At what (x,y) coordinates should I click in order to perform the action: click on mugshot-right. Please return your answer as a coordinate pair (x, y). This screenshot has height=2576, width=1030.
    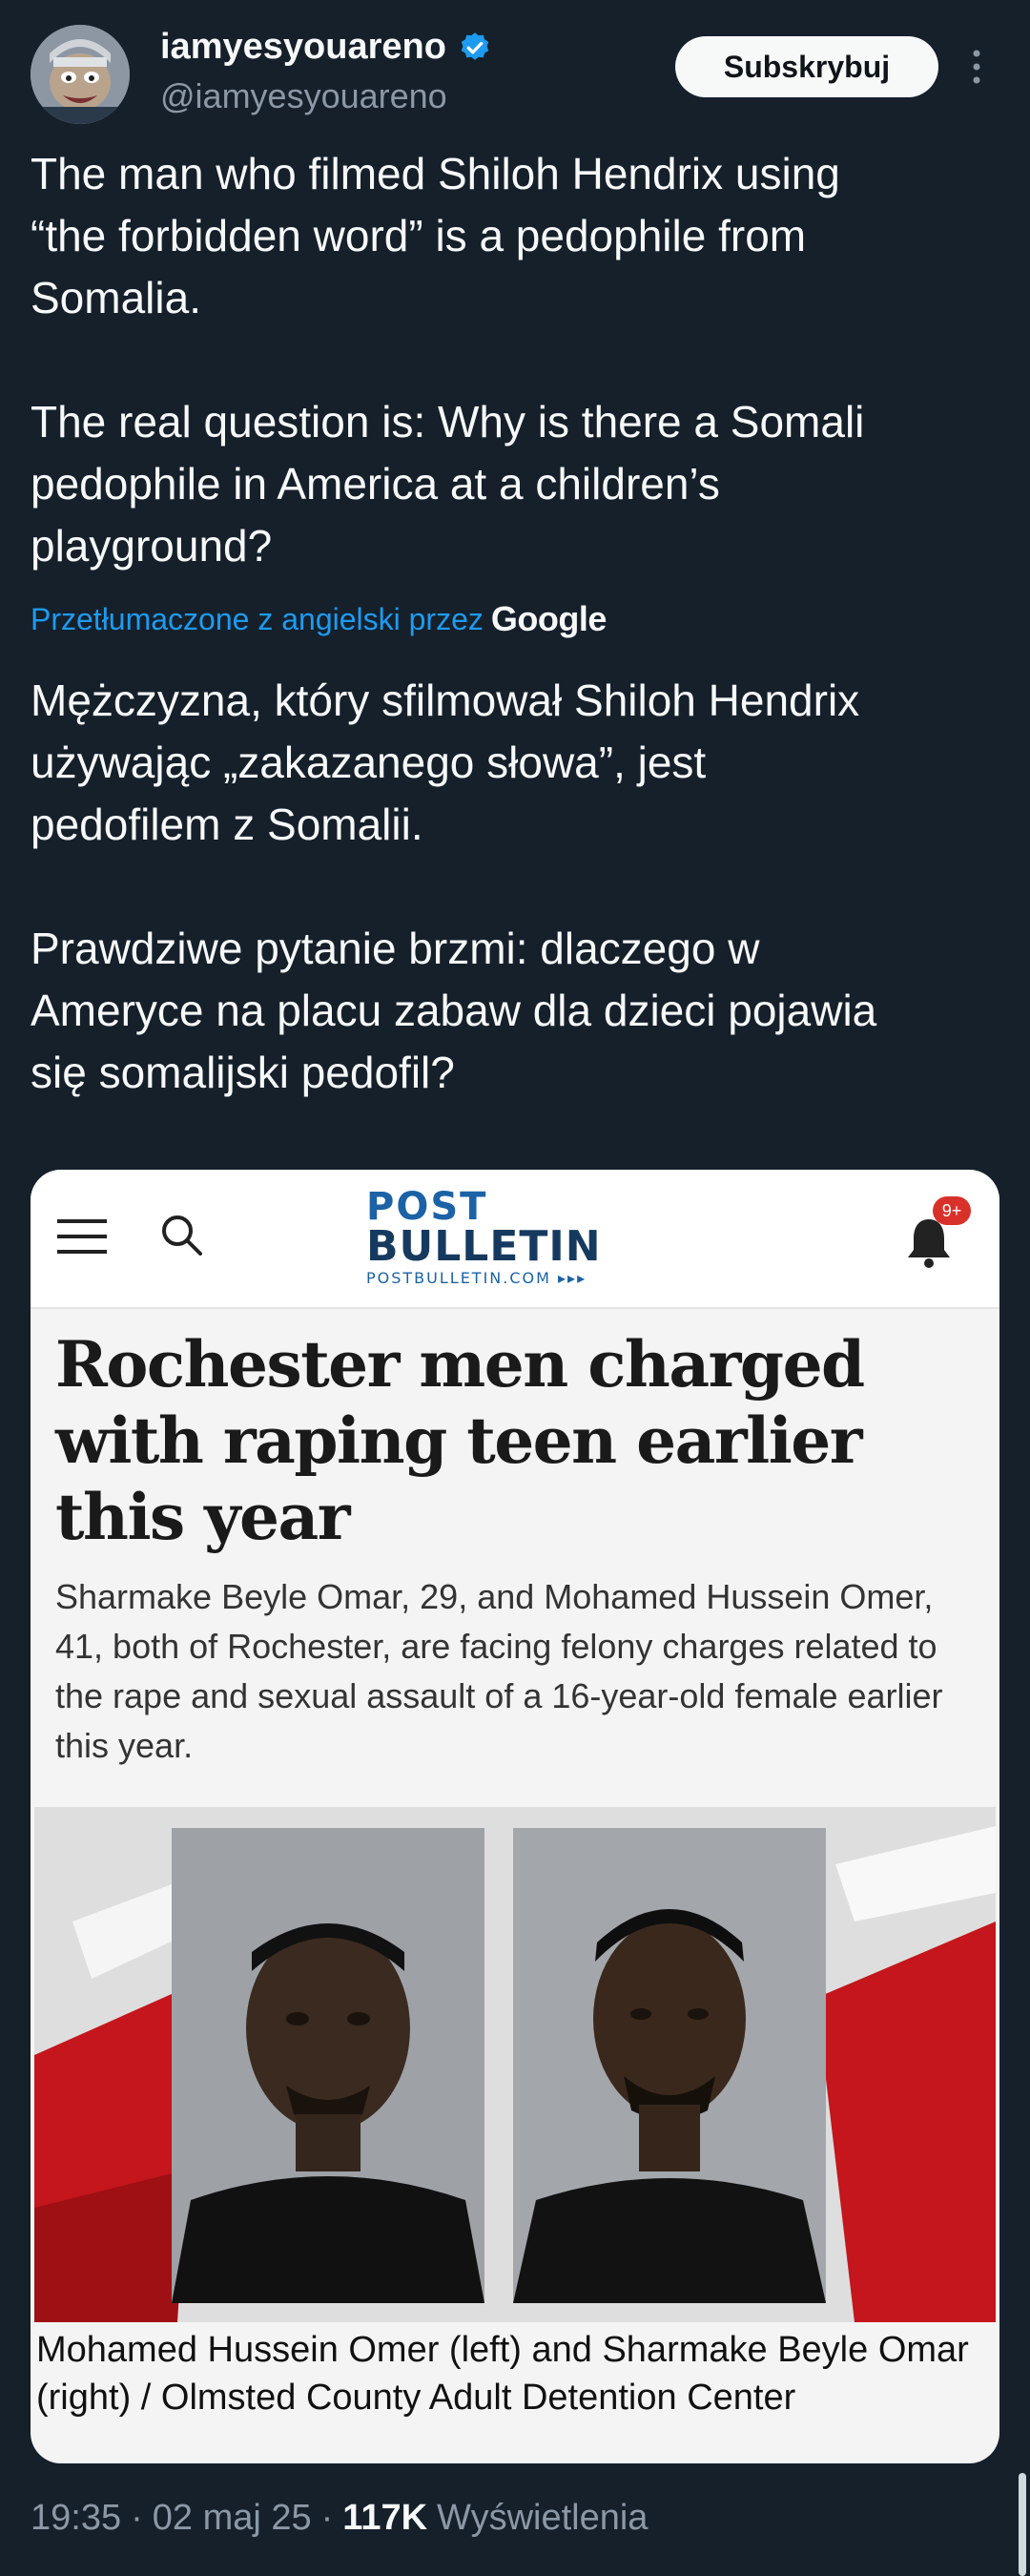
    Looking at the image, I should click on (669, 2065).